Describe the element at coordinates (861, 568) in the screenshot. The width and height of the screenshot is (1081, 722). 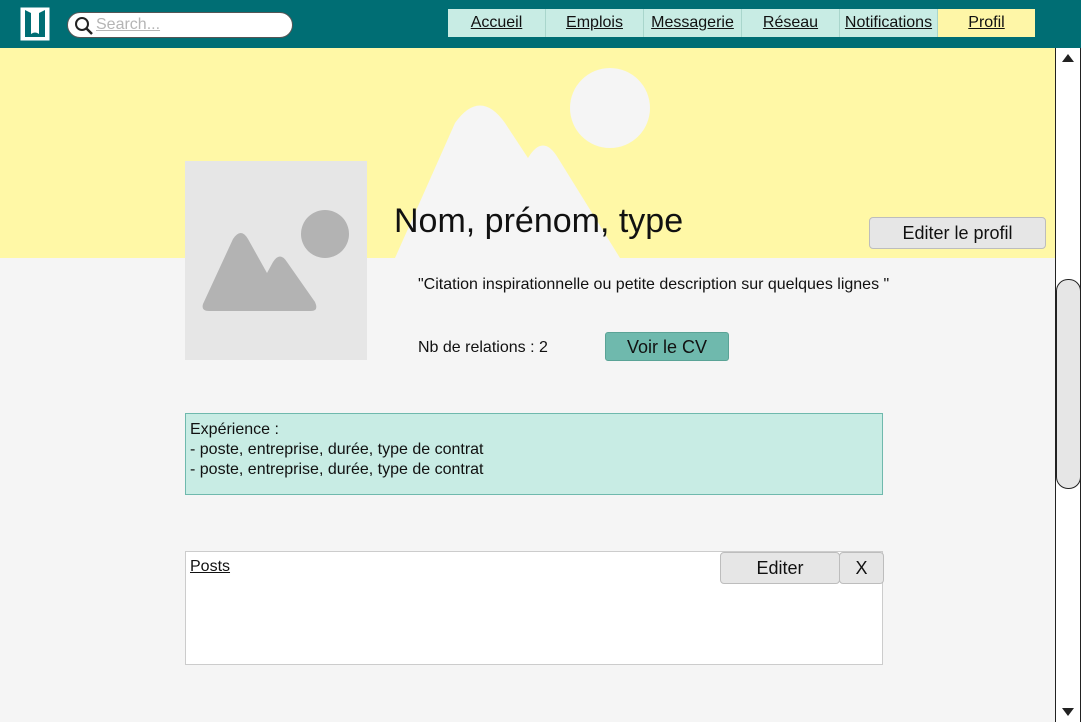
I see `close-posts-button: X` at that location.